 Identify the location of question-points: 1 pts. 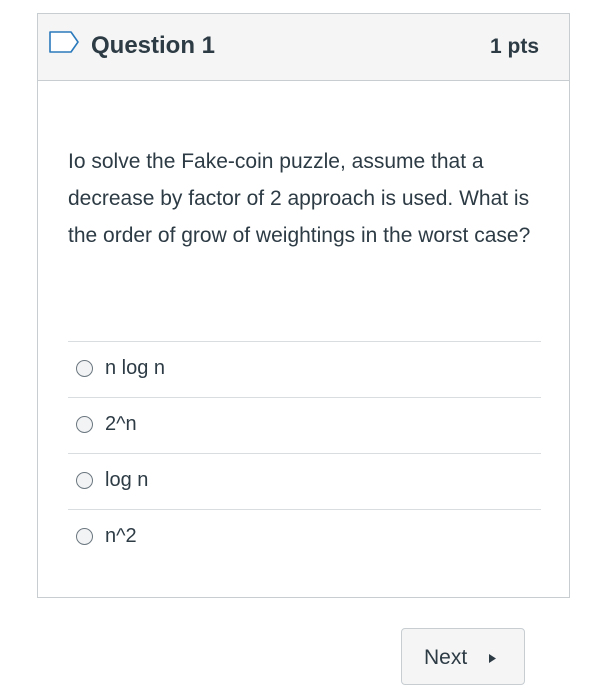
(514, 46).